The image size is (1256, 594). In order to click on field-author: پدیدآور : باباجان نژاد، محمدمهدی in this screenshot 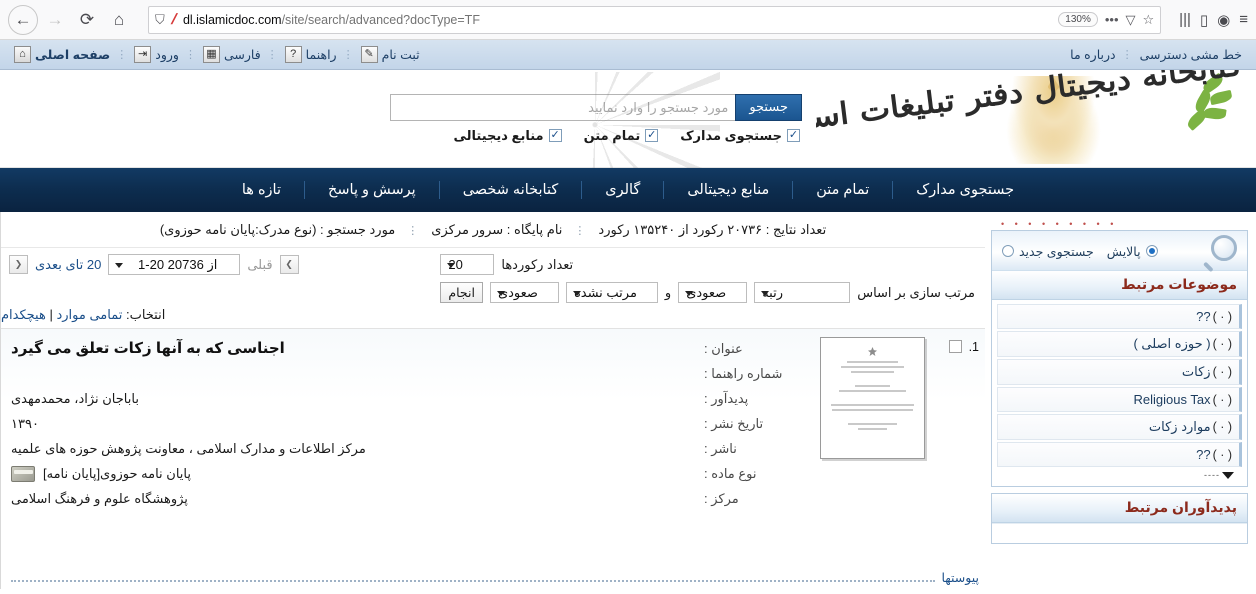, I will do `click(411, 399)`.